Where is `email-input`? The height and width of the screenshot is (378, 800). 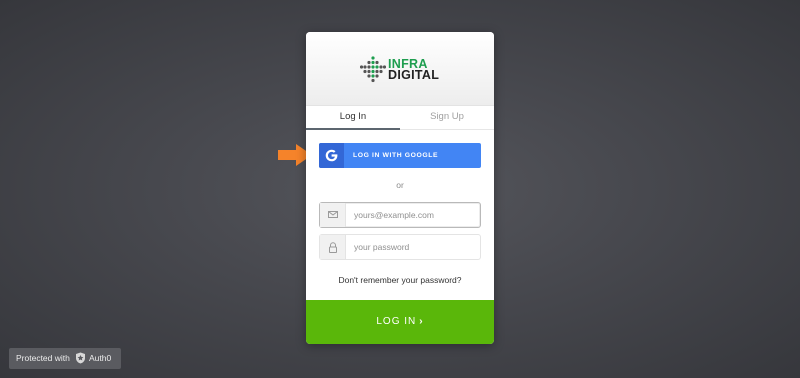 email-input is located at coordinates (414, 215).